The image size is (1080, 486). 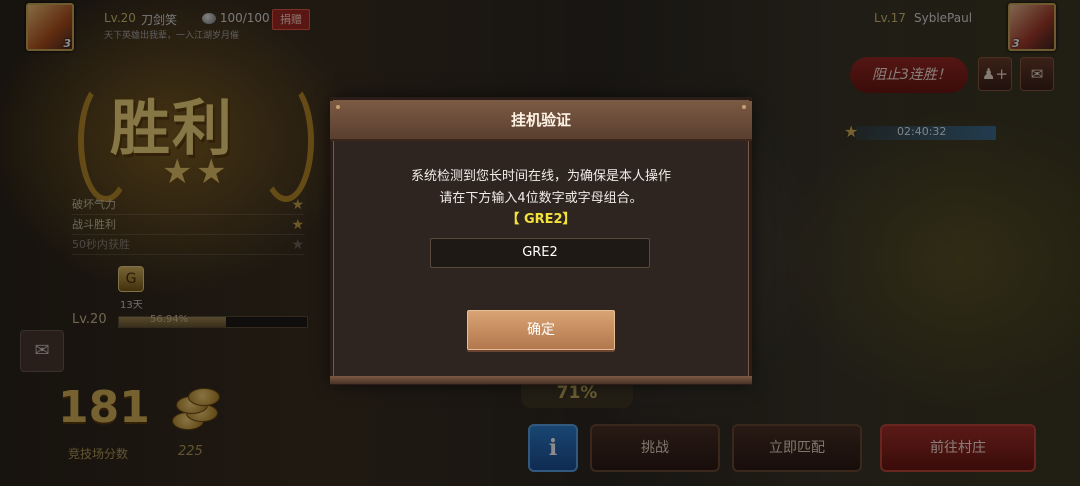 I want to click on dialog-title: 挂机验证, so click(x=540, y=120).